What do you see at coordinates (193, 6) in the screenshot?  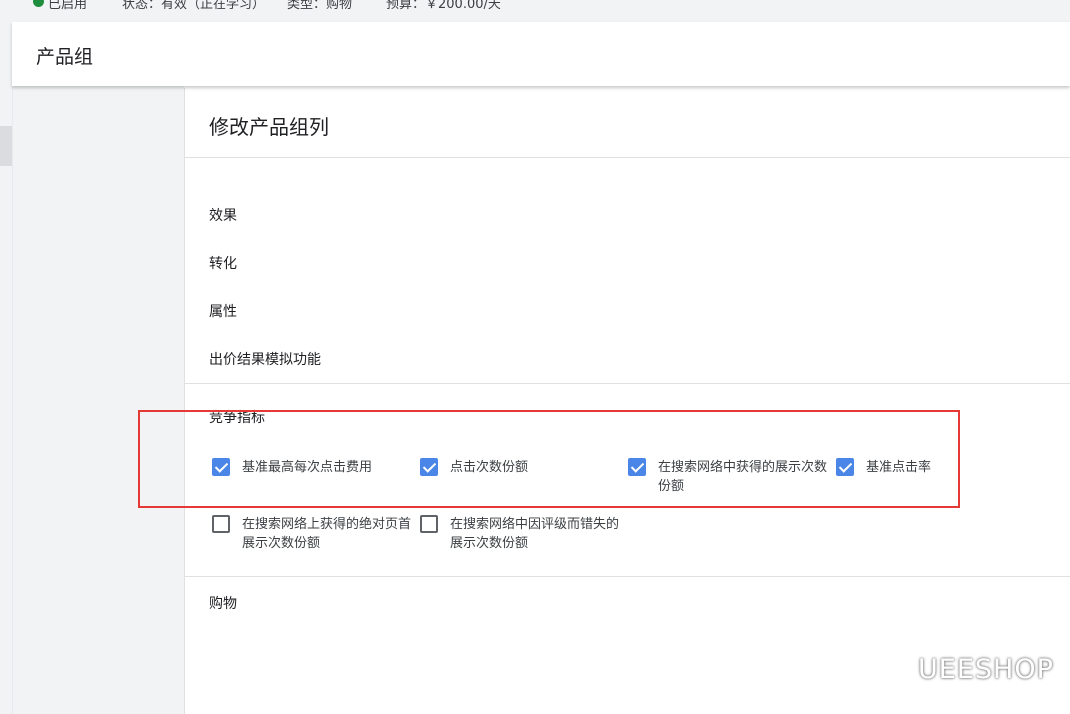 I see `state-text: 状态：有效（正在学习）` at bounding box center [193, 6].